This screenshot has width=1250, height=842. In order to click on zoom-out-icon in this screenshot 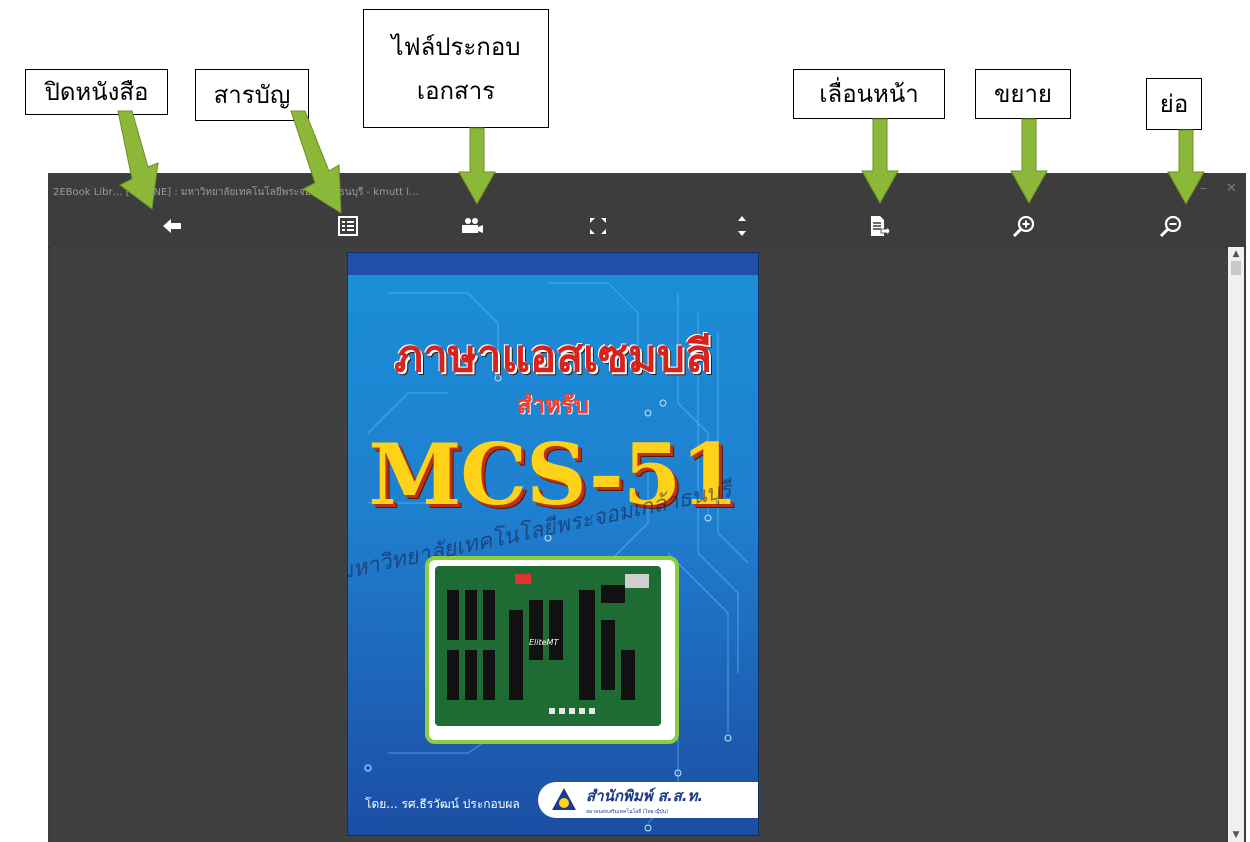, I will do `click(1170, 226)`.